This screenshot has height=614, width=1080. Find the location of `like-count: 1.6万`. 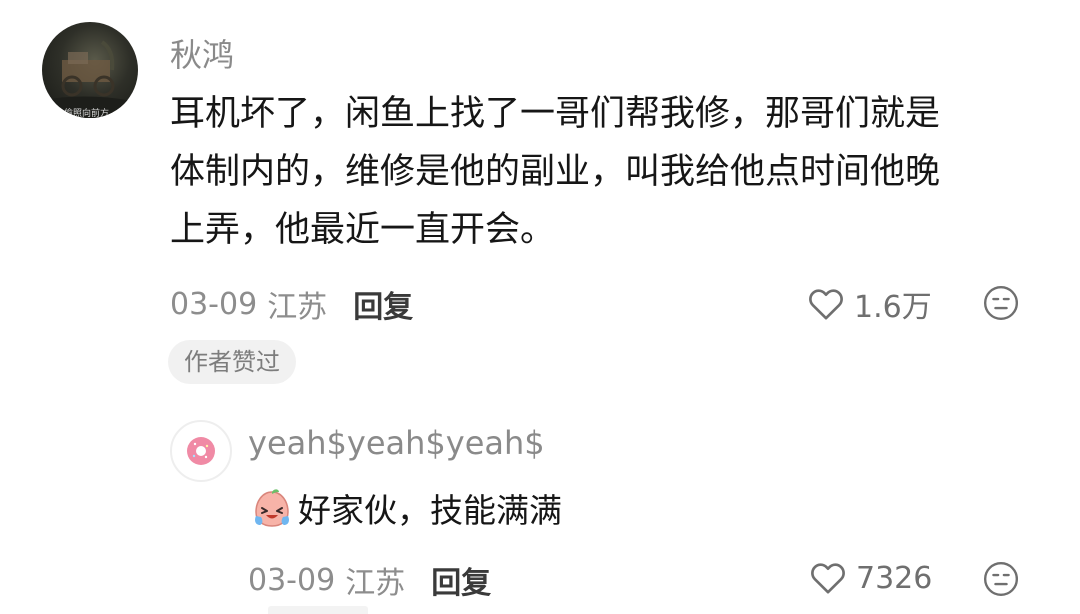

like-count: 1.6万 is located at coordinates (893, 307).